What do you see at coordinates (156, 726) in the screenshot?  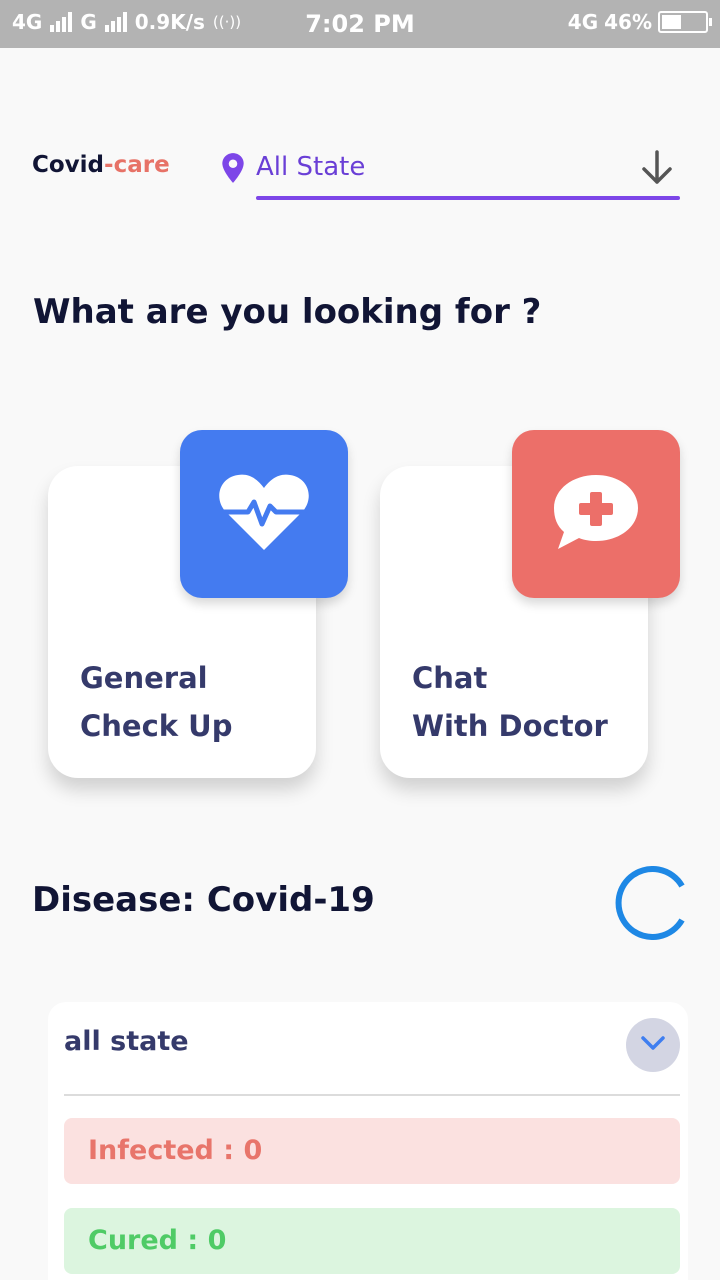 I see `card-title-line-2: Check Up` at bounding box center [156, 726].